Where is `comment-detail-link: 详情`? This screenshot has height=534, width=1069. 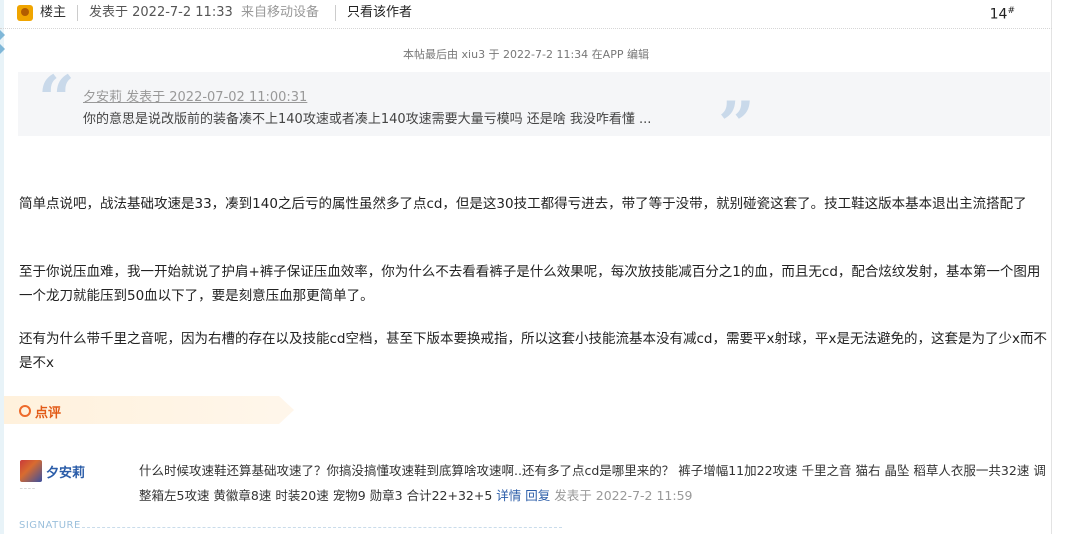
comment-detail-link: 详情 is located at coordinates (508, 495).